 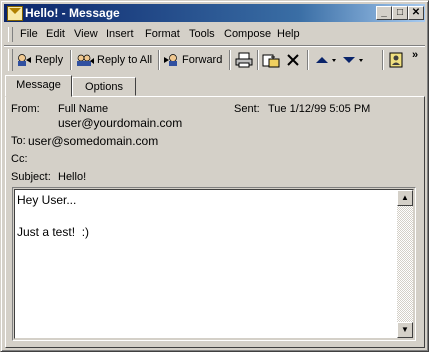 What do you see at coordinates (415, 55) in the screenshot?
I see `toolbar-overflow-chevron: »` at bounding box center [415, 55].